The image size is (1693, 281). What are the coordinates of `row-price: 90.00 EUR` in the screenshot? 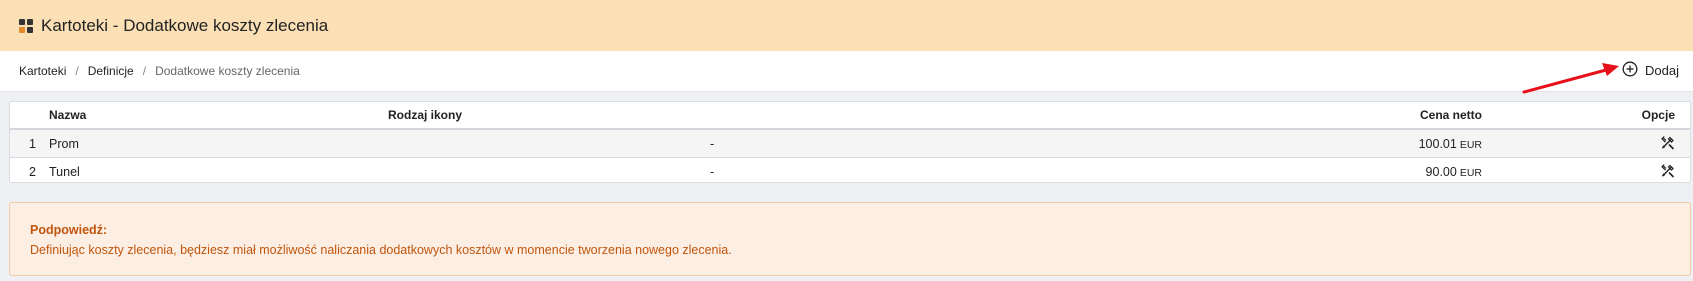 It's located at (1454, 172).